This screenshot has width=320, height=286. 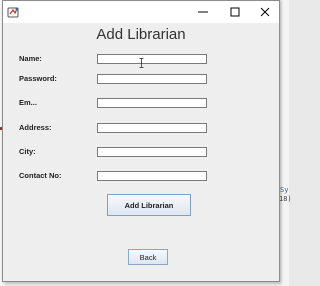 What do you see at coordinates (141, 12) in the screenshot?
I see `title-bar` at bounding box center [141, 12].